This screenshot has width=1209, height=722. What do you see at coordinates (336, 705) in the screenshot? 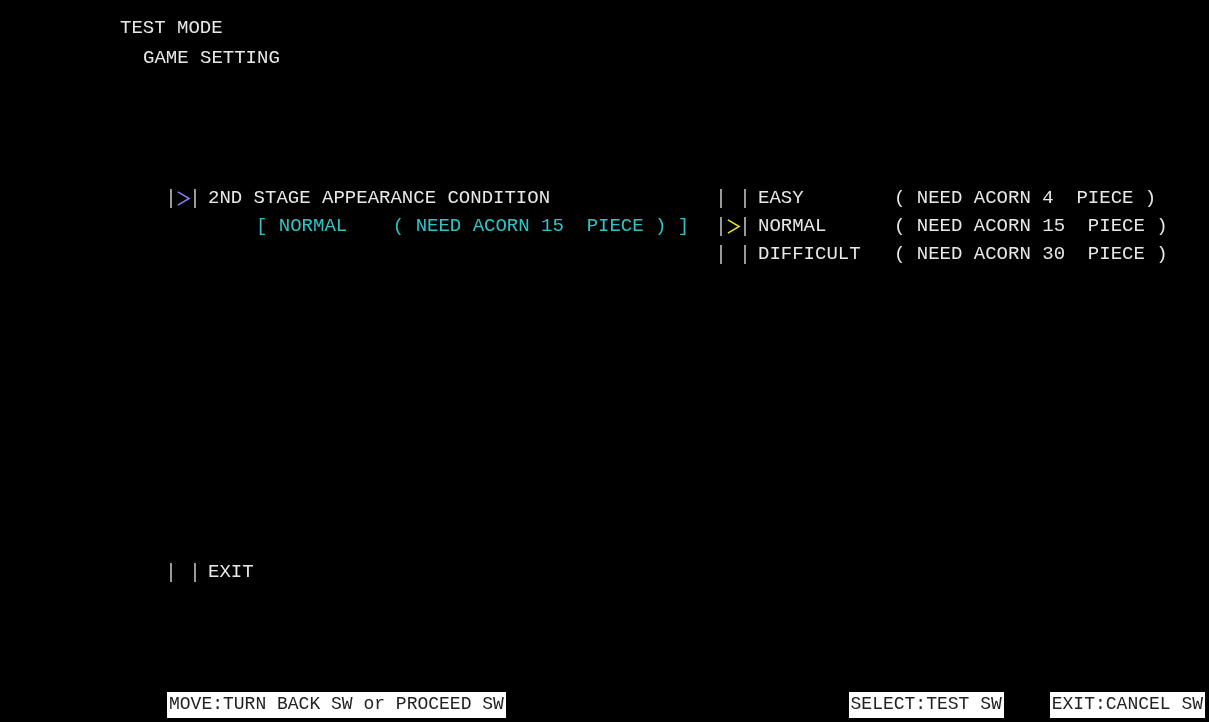
I see `control-hint: MOVE:TURN BACK SW or PROCEED SW` at bounding box center [336, 705].